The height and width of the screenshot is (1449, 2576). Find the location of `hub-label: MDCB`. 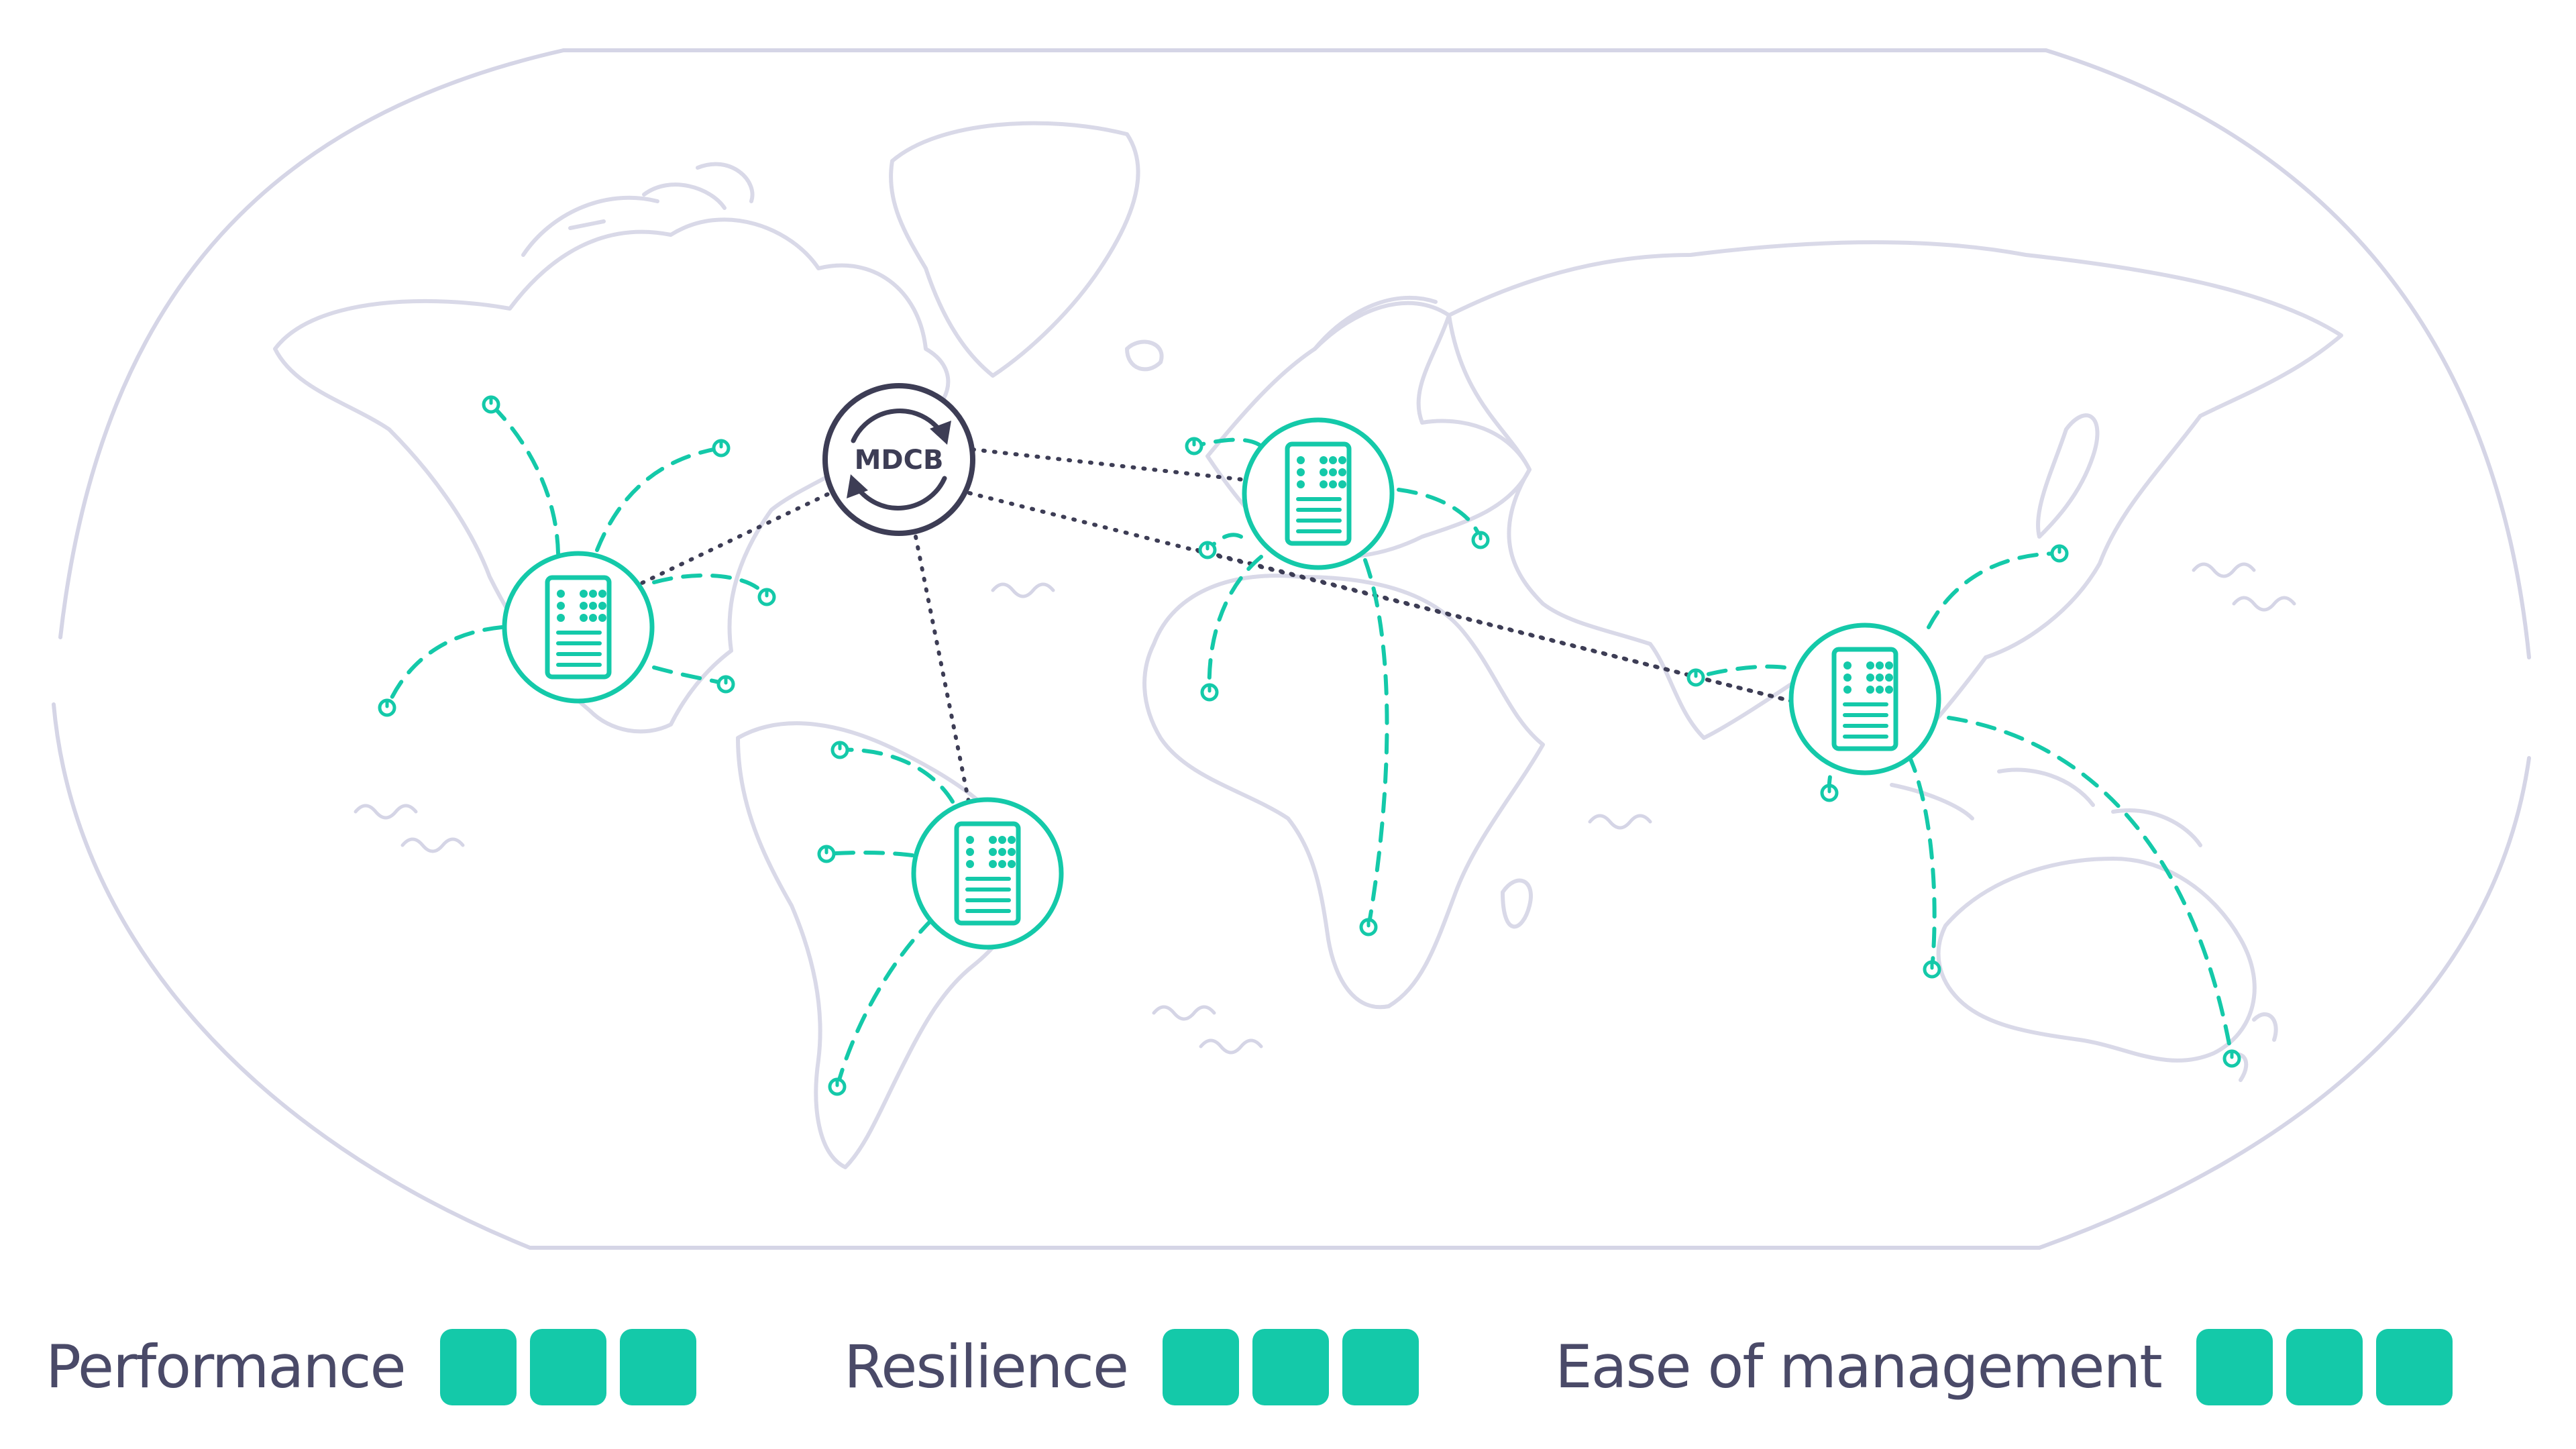

hub-label: MDCB is located at coordinates (899, 460).